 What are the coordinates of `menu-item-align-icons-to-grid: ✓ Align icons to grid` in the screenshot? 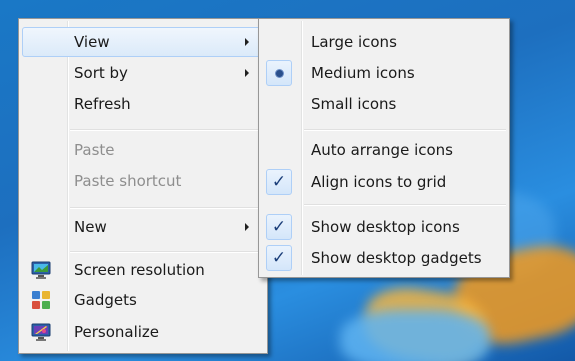 It's located at (384, 182).